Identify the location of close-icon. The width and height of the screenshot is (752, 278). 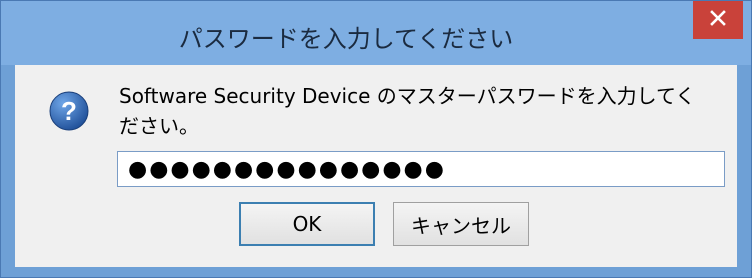
(718, 20).